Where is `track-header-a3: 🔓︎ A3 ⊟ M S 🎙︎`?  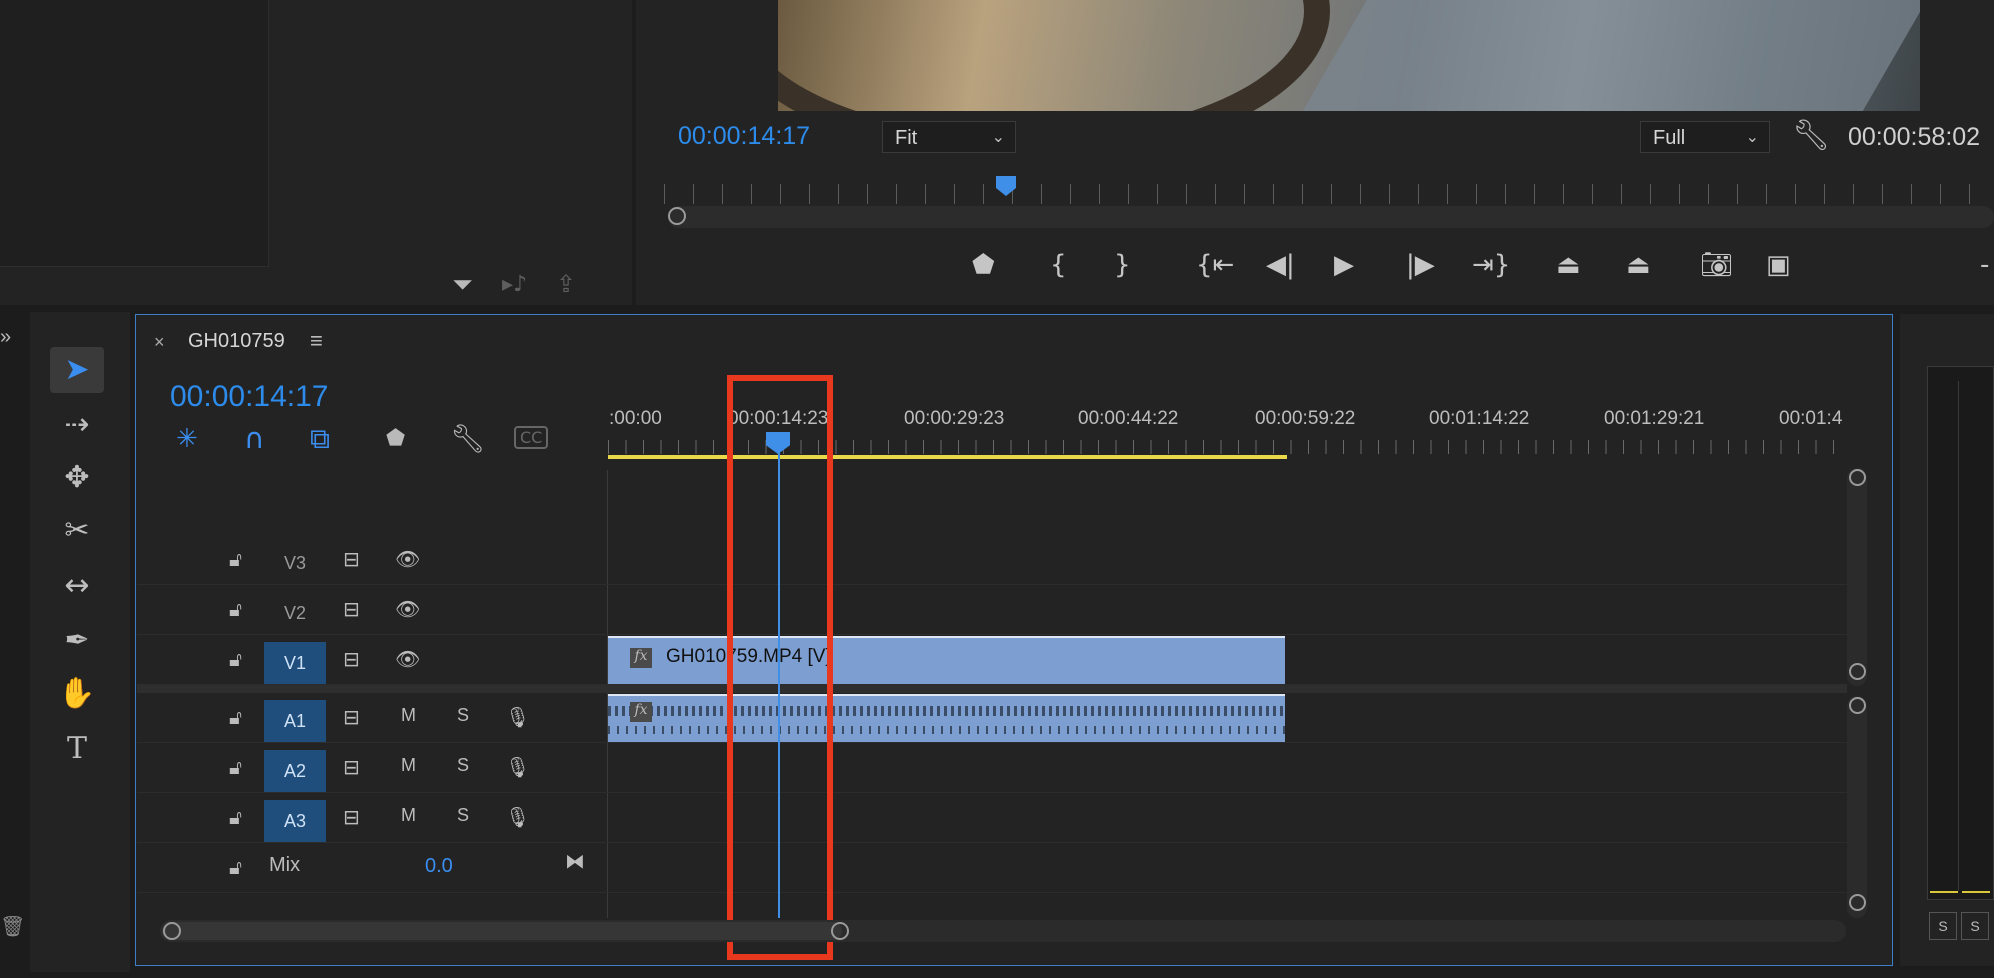 track-header-a3: 🔓︎ A3 ⊟ M S 🎙︎ is located at coordinates (372, 818).